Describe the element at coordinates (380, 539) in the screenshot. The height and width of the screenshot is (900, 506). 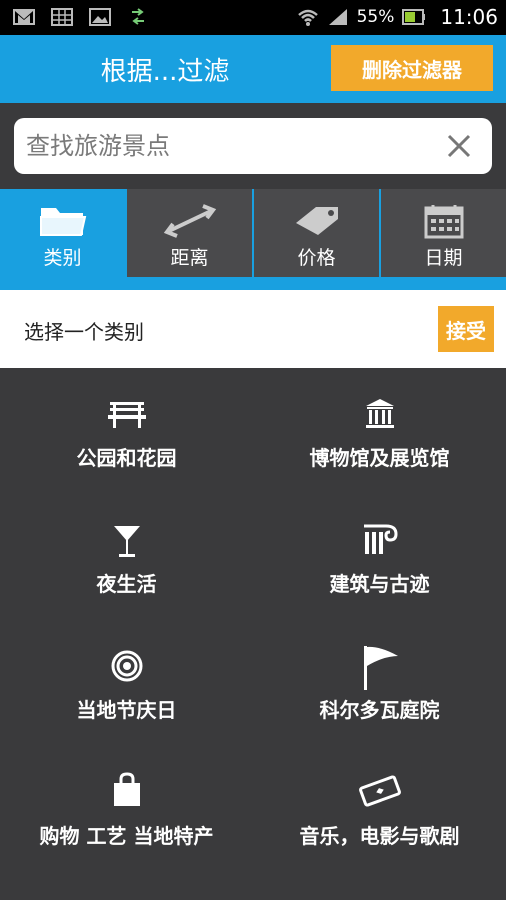
I see `column-icon` at that location.